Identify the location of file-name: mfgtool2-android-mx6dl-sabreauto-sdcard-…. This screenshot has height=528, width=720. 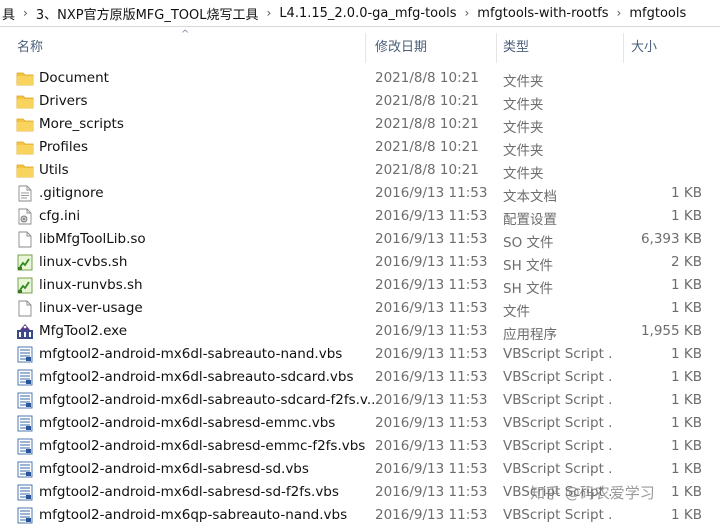
(209, 400).